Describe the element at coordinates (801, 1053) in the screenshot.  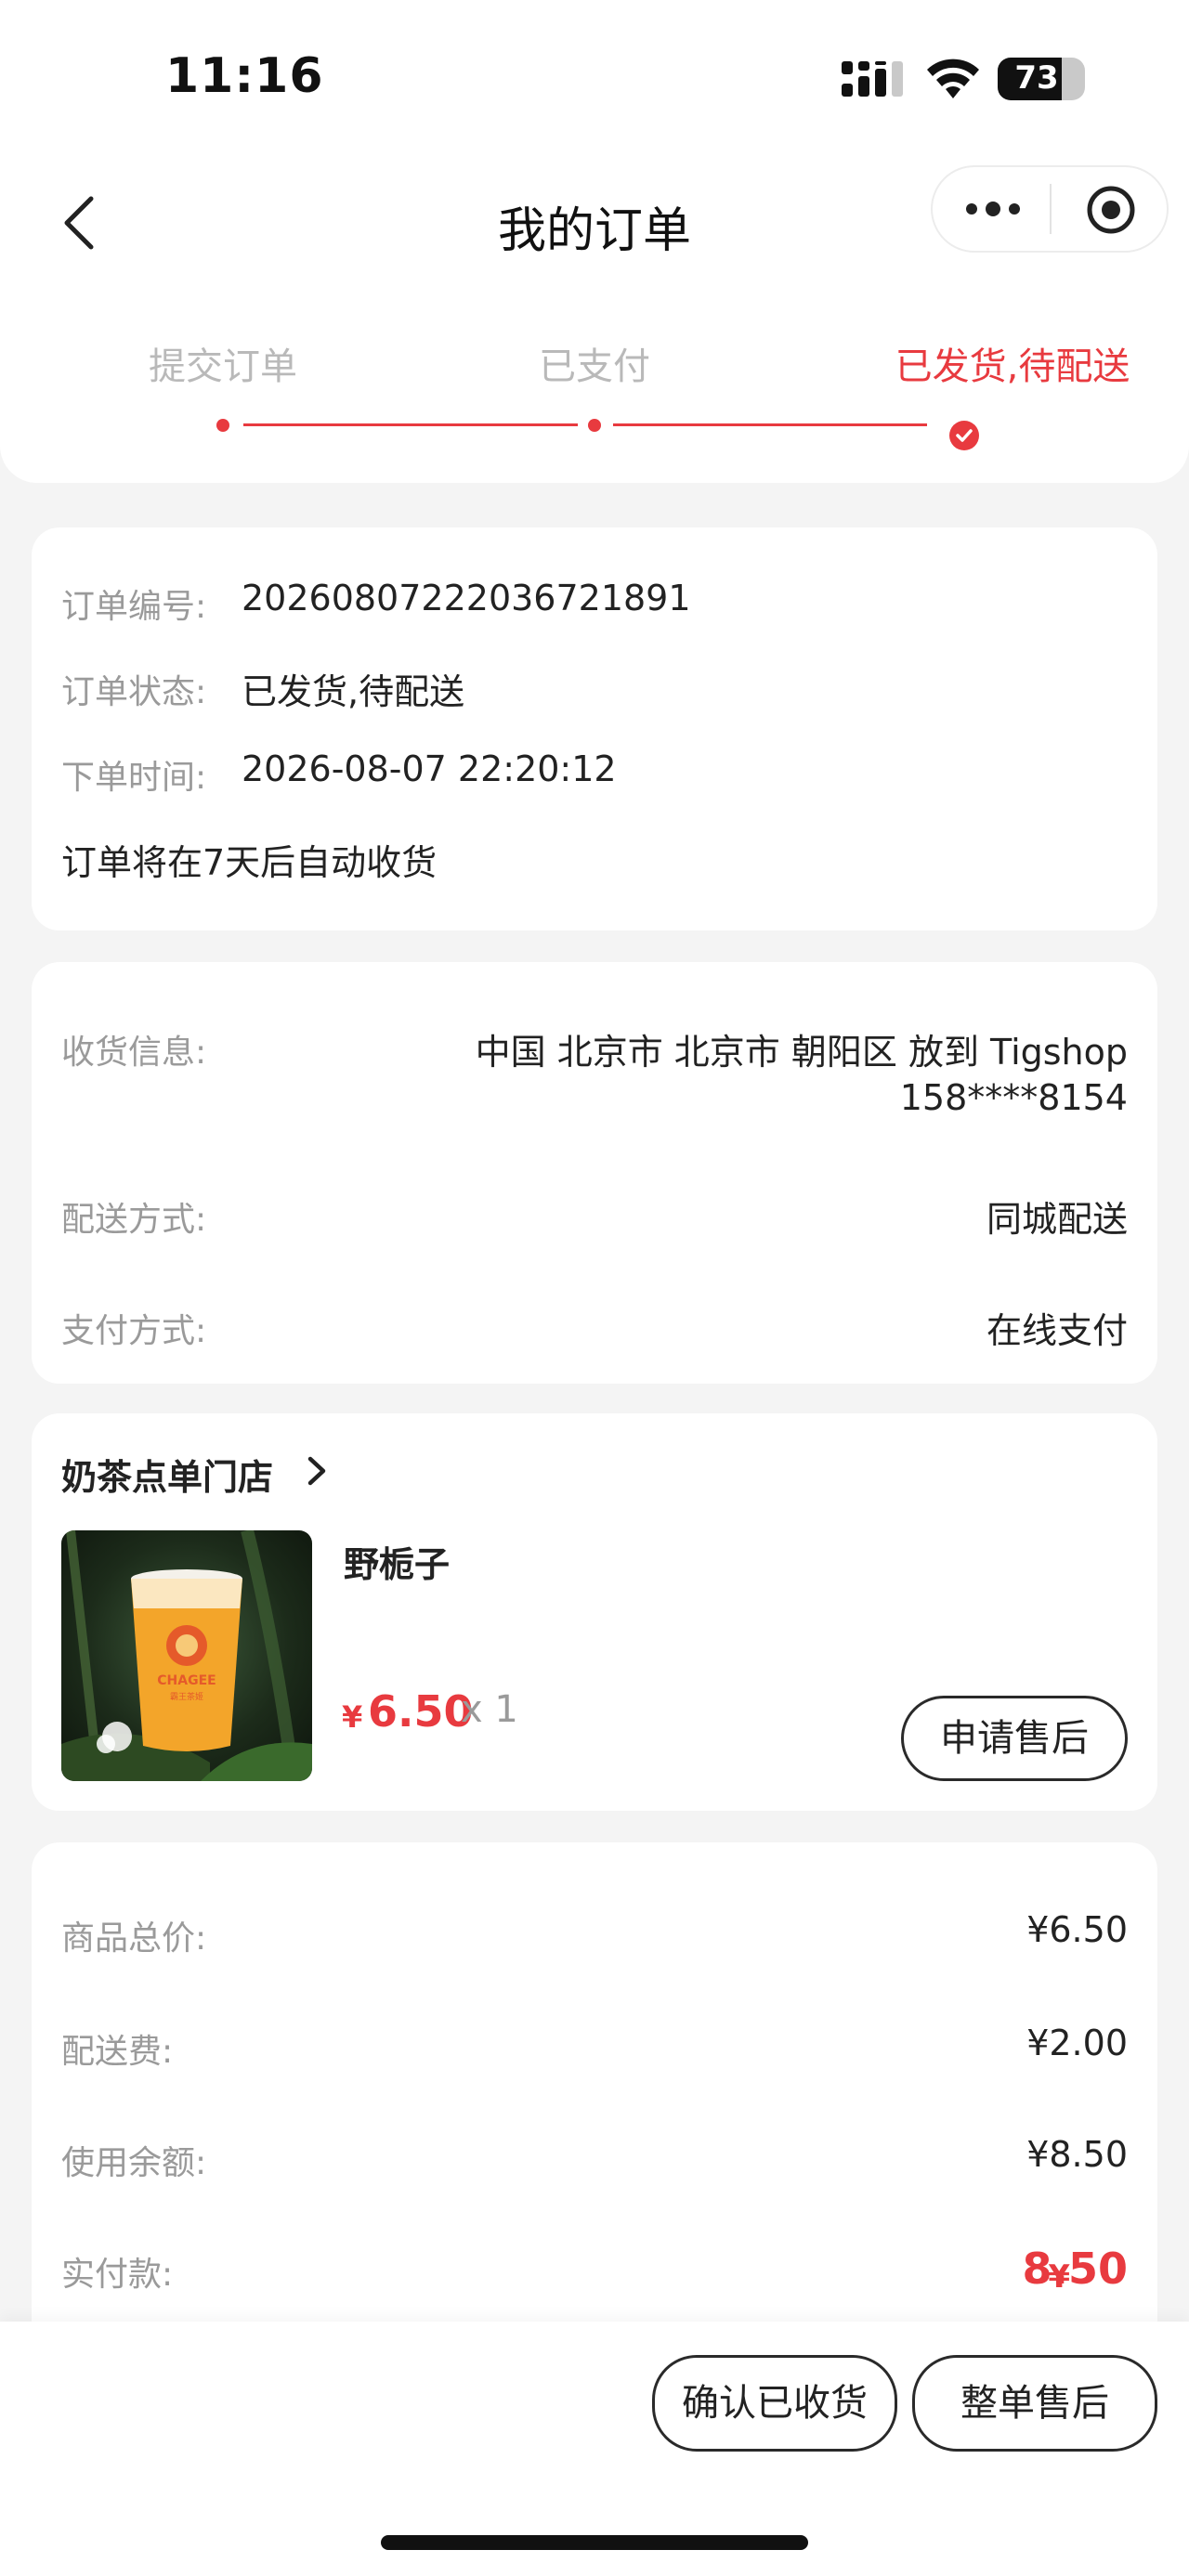
I see `address: 中国 北京市 北京市 朝阳区 放到 Tigshop` at that location.